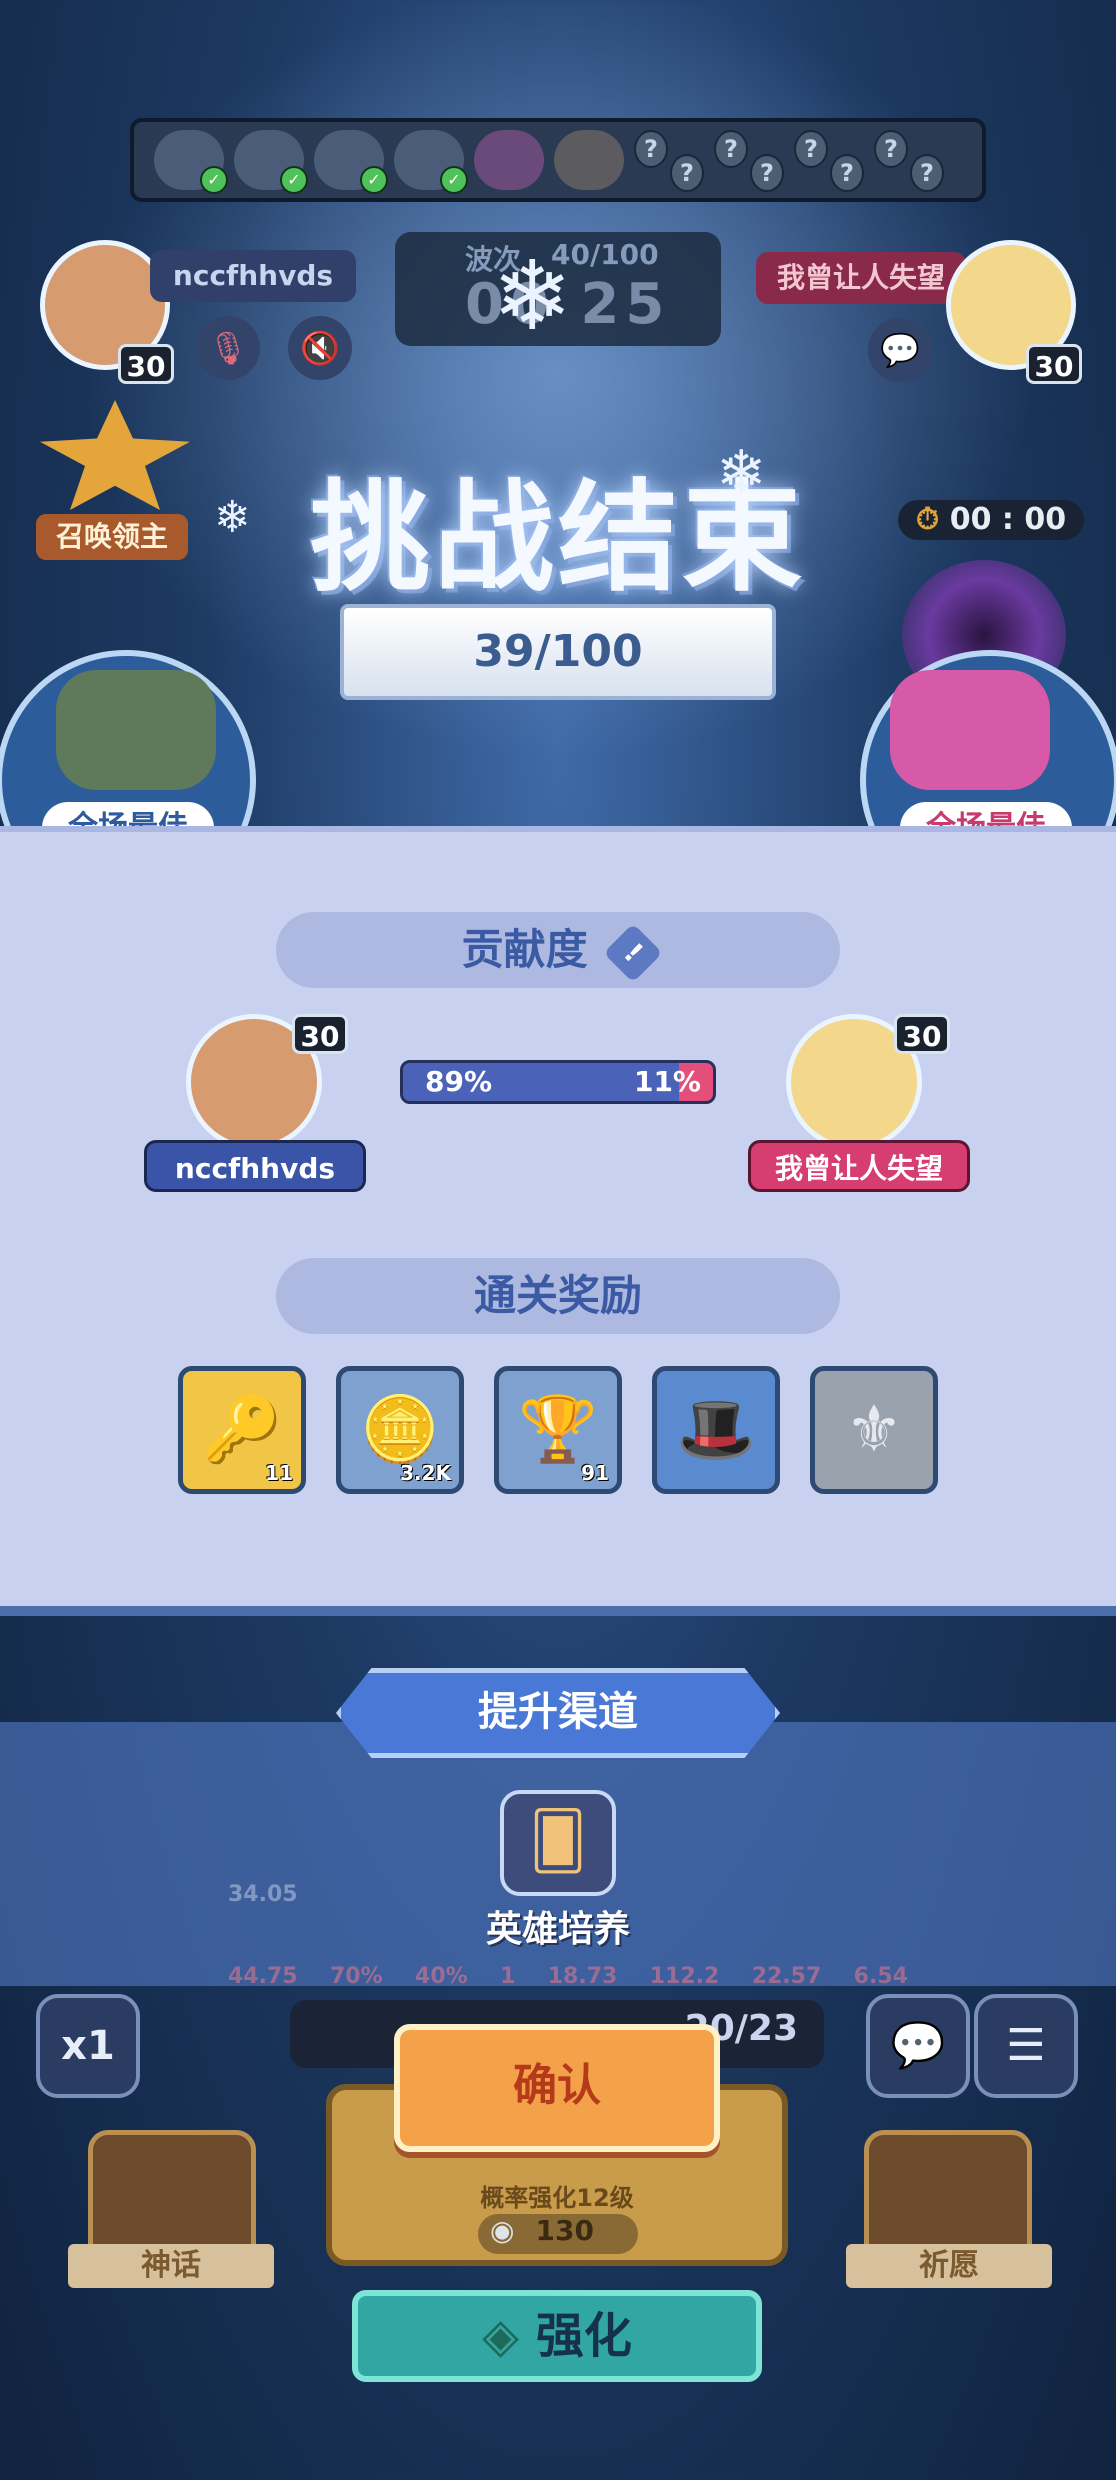  Describe the element at coordinates (508, 1976) in the screenshot. I see `faded-stat: 1` at that location.